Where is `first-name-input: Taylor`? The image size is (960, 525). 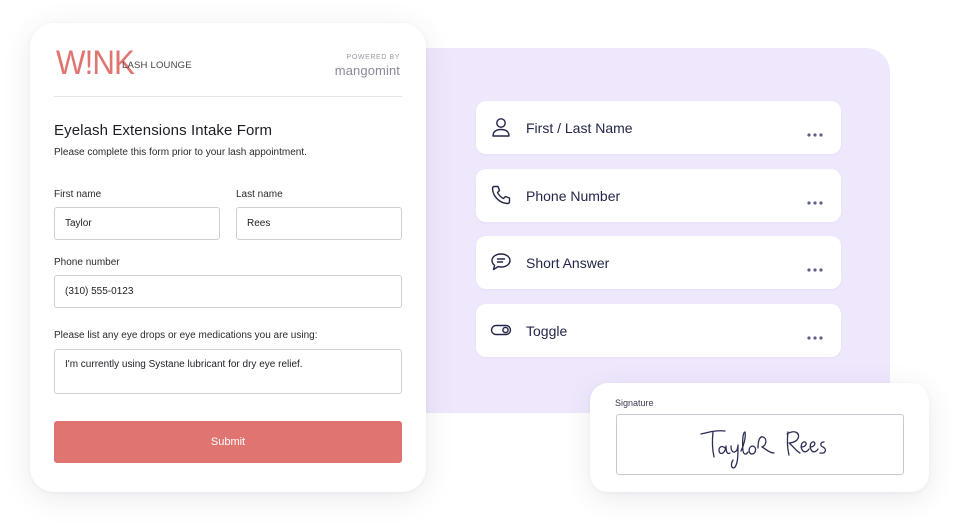
first-name-input: Taylor is located at coordinates (137, 223).